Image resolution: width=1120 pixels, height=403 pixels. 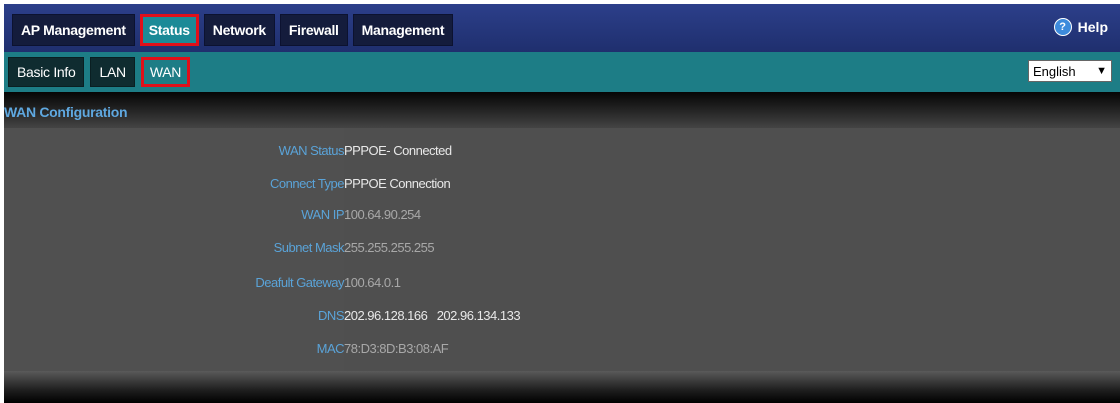 What do you see at coordinates (397, 183) in the screenshot?
I see `connect-type-value: PPPOE Connection` at bounding box center [397, 183].